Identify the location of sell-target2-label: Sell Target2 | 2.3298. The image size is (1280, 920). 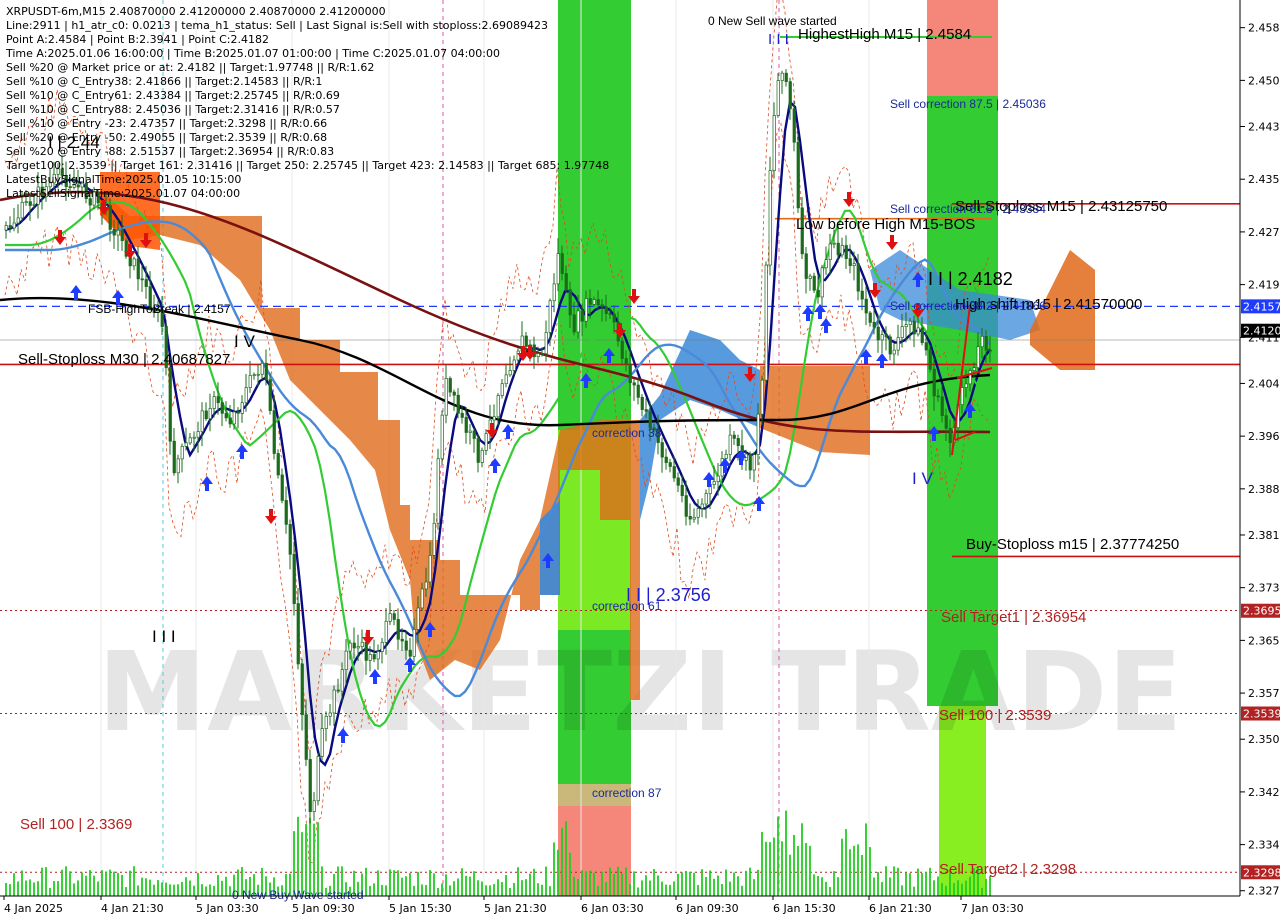
(1007, 869).